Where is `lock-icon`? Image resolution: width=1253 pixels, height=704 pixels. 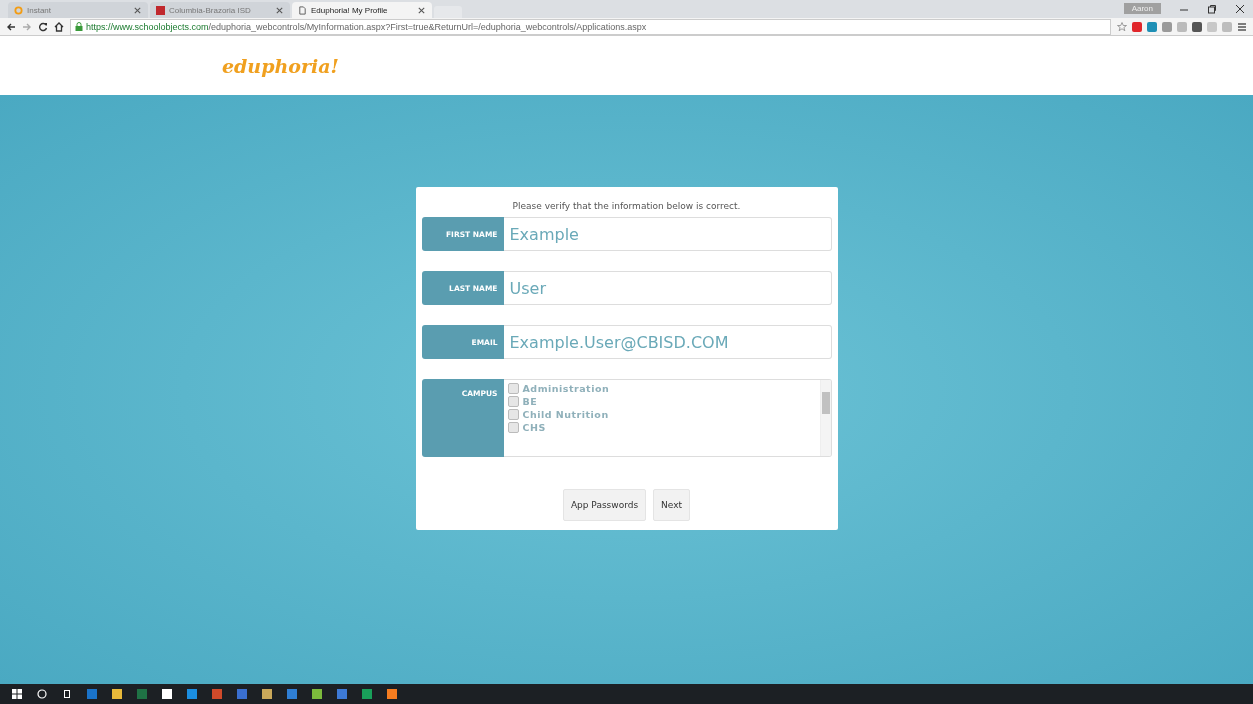
lock-icon is located at coordinates (79, 26).